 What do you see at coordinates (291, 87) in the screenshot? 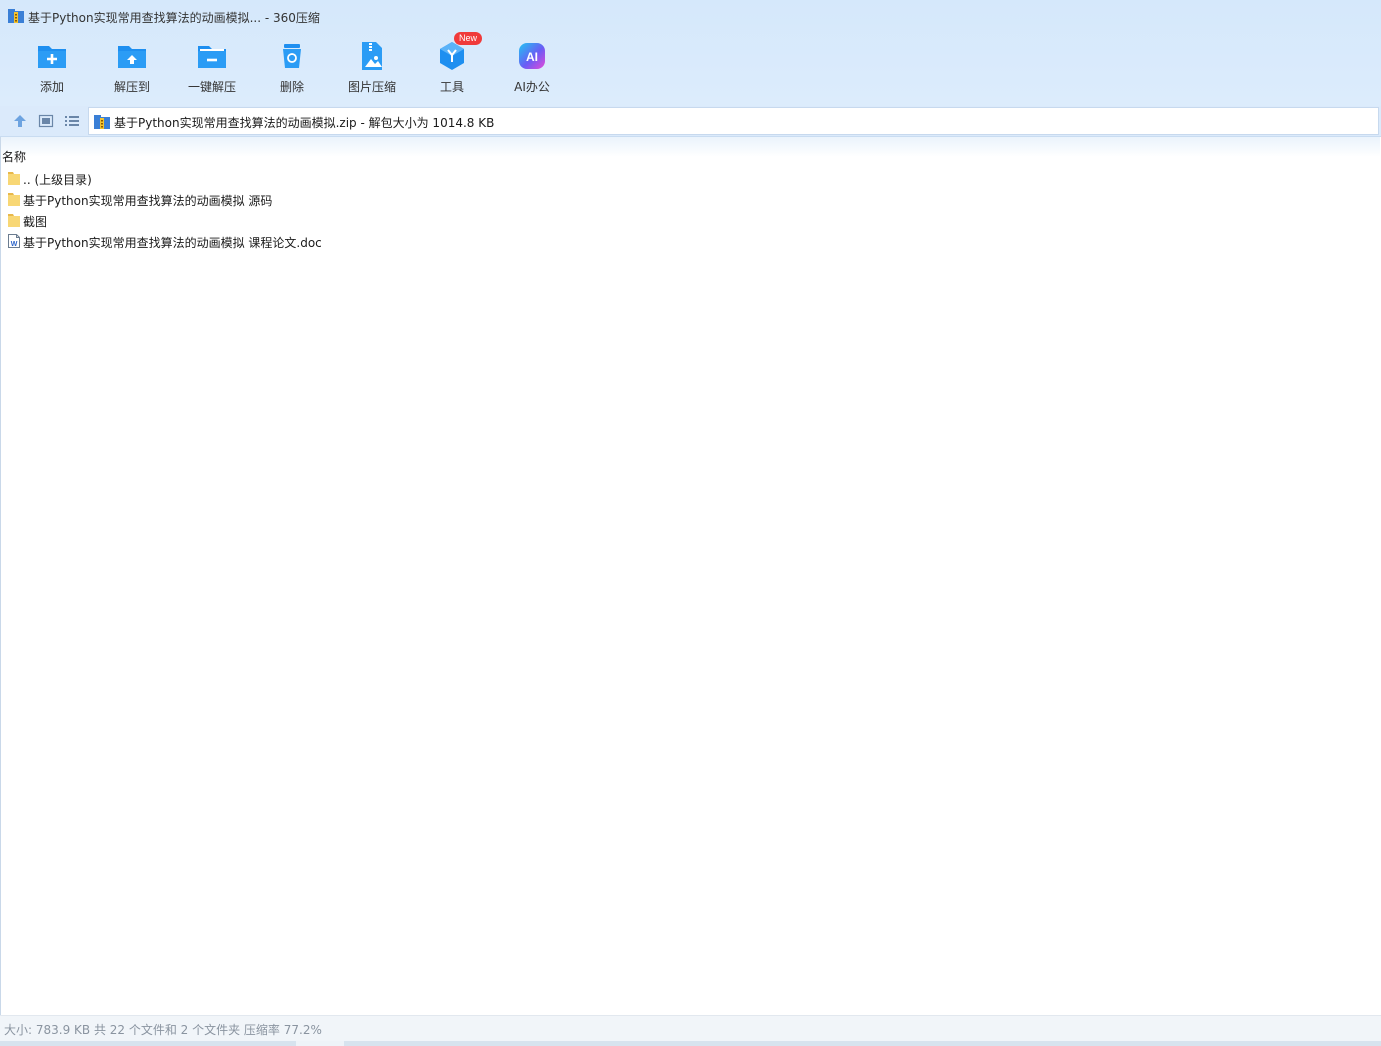
I see `delete-label: 删除` at bounding box center [291, 87].